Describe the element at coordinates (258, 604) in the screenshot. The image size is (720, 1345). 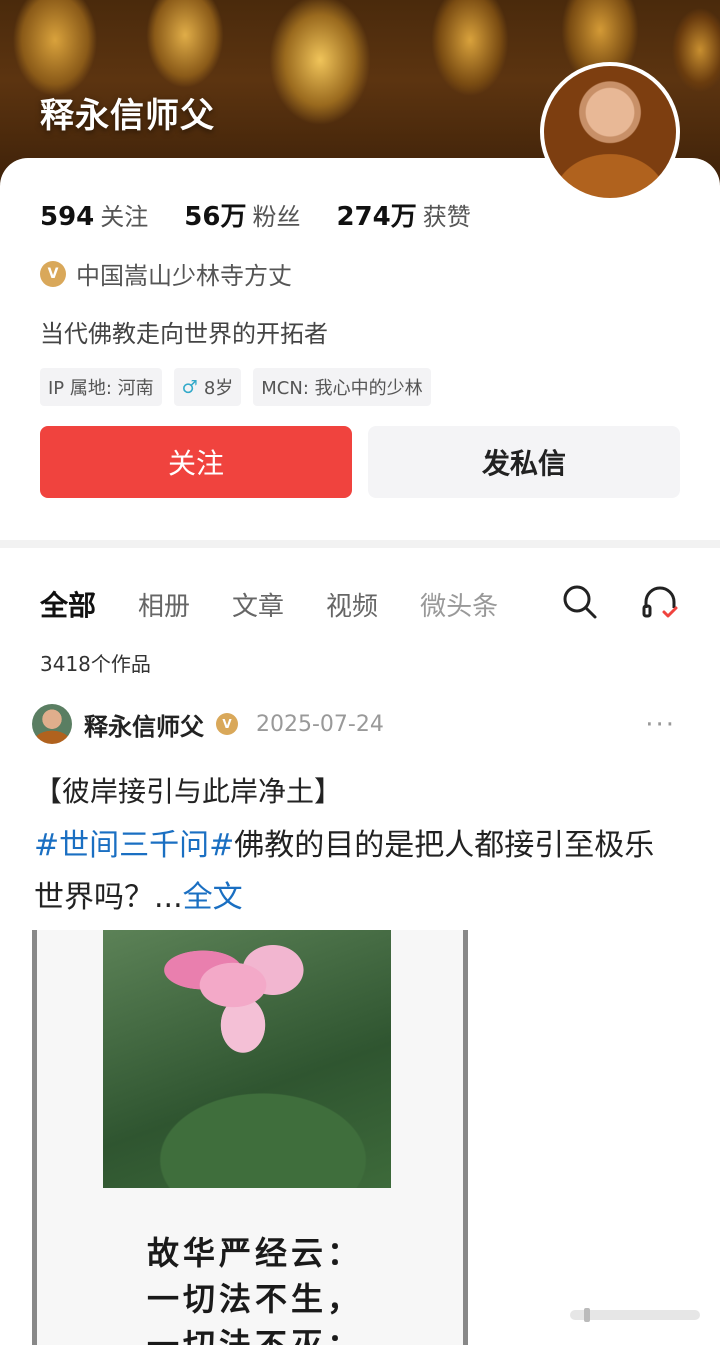
I see `tab-articles: 文章` at that location.